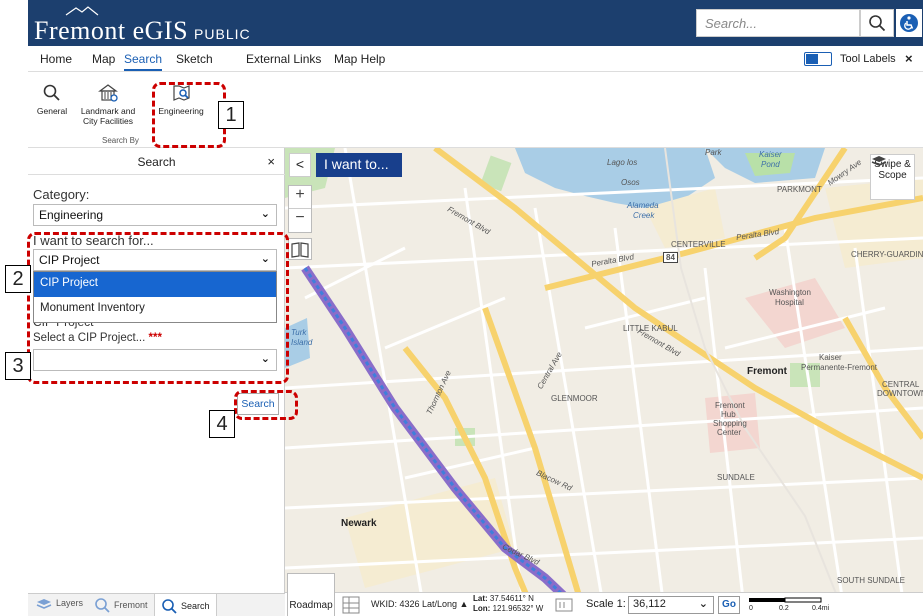 The image size is (923, 616). Describe the element at coordinates (767, 371) in the screenshot. I see `map-label-fremont: Fremont` at that location.